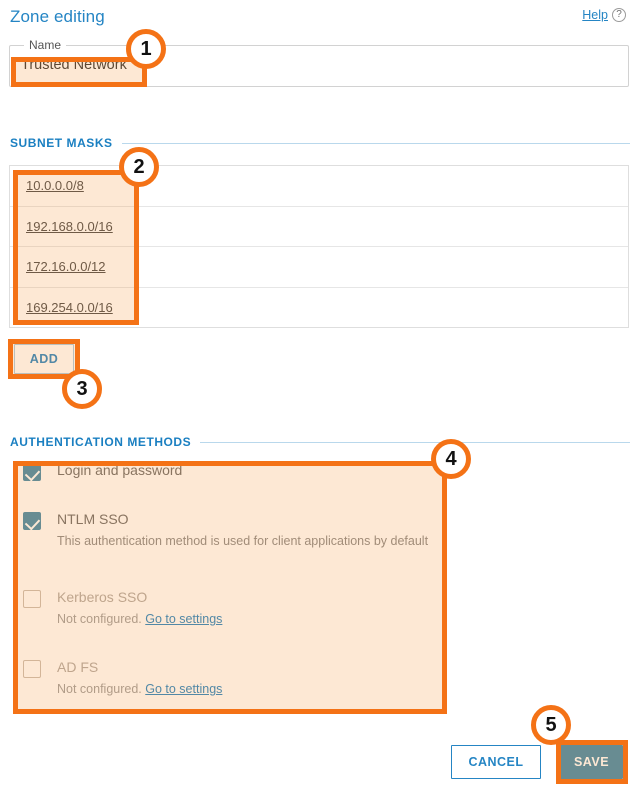 The image size is (640, 788). I want to click on auth-method-label: Kerberos SSO, so click(102, 597).